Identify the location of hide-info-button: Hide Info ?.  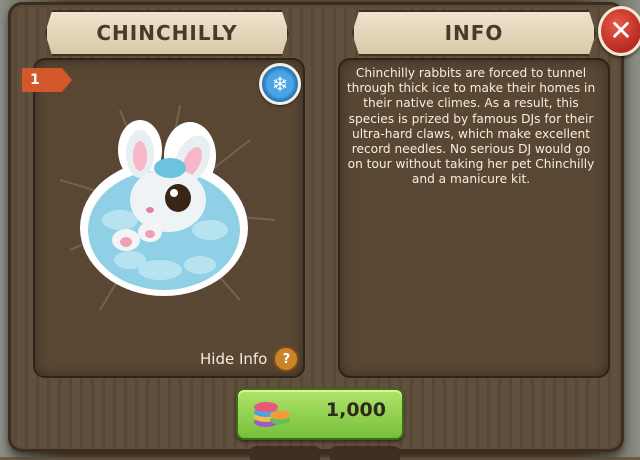
(250, 359).